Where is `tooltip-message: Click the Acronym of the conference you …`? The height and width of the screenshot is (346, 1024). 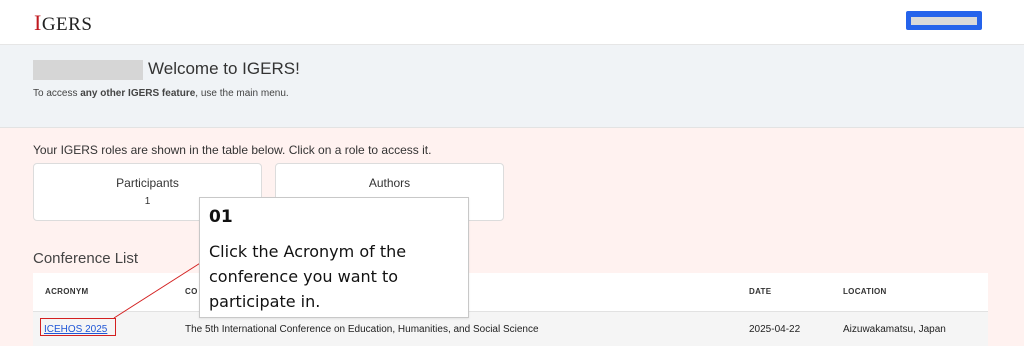 tooltip-message: Click the Acronym of the conference you … is located at coordinates (308, 276).